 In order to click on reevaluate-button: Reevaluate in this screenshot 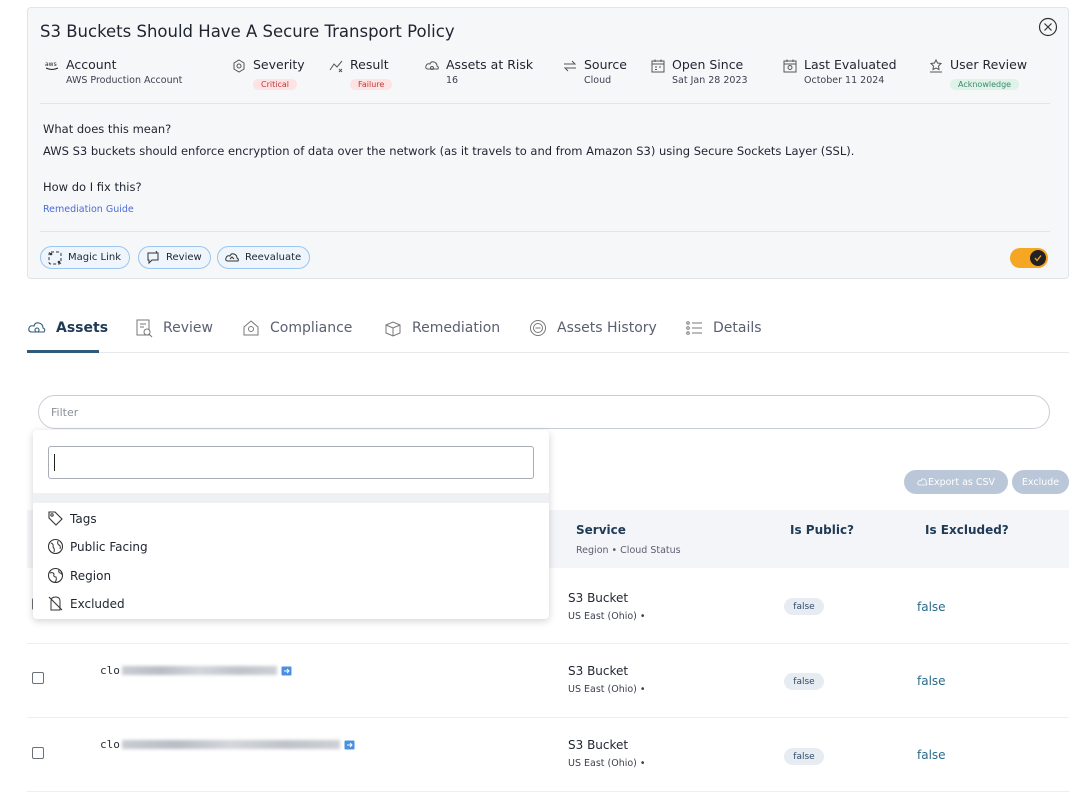, I will do `click(264, 257)`.